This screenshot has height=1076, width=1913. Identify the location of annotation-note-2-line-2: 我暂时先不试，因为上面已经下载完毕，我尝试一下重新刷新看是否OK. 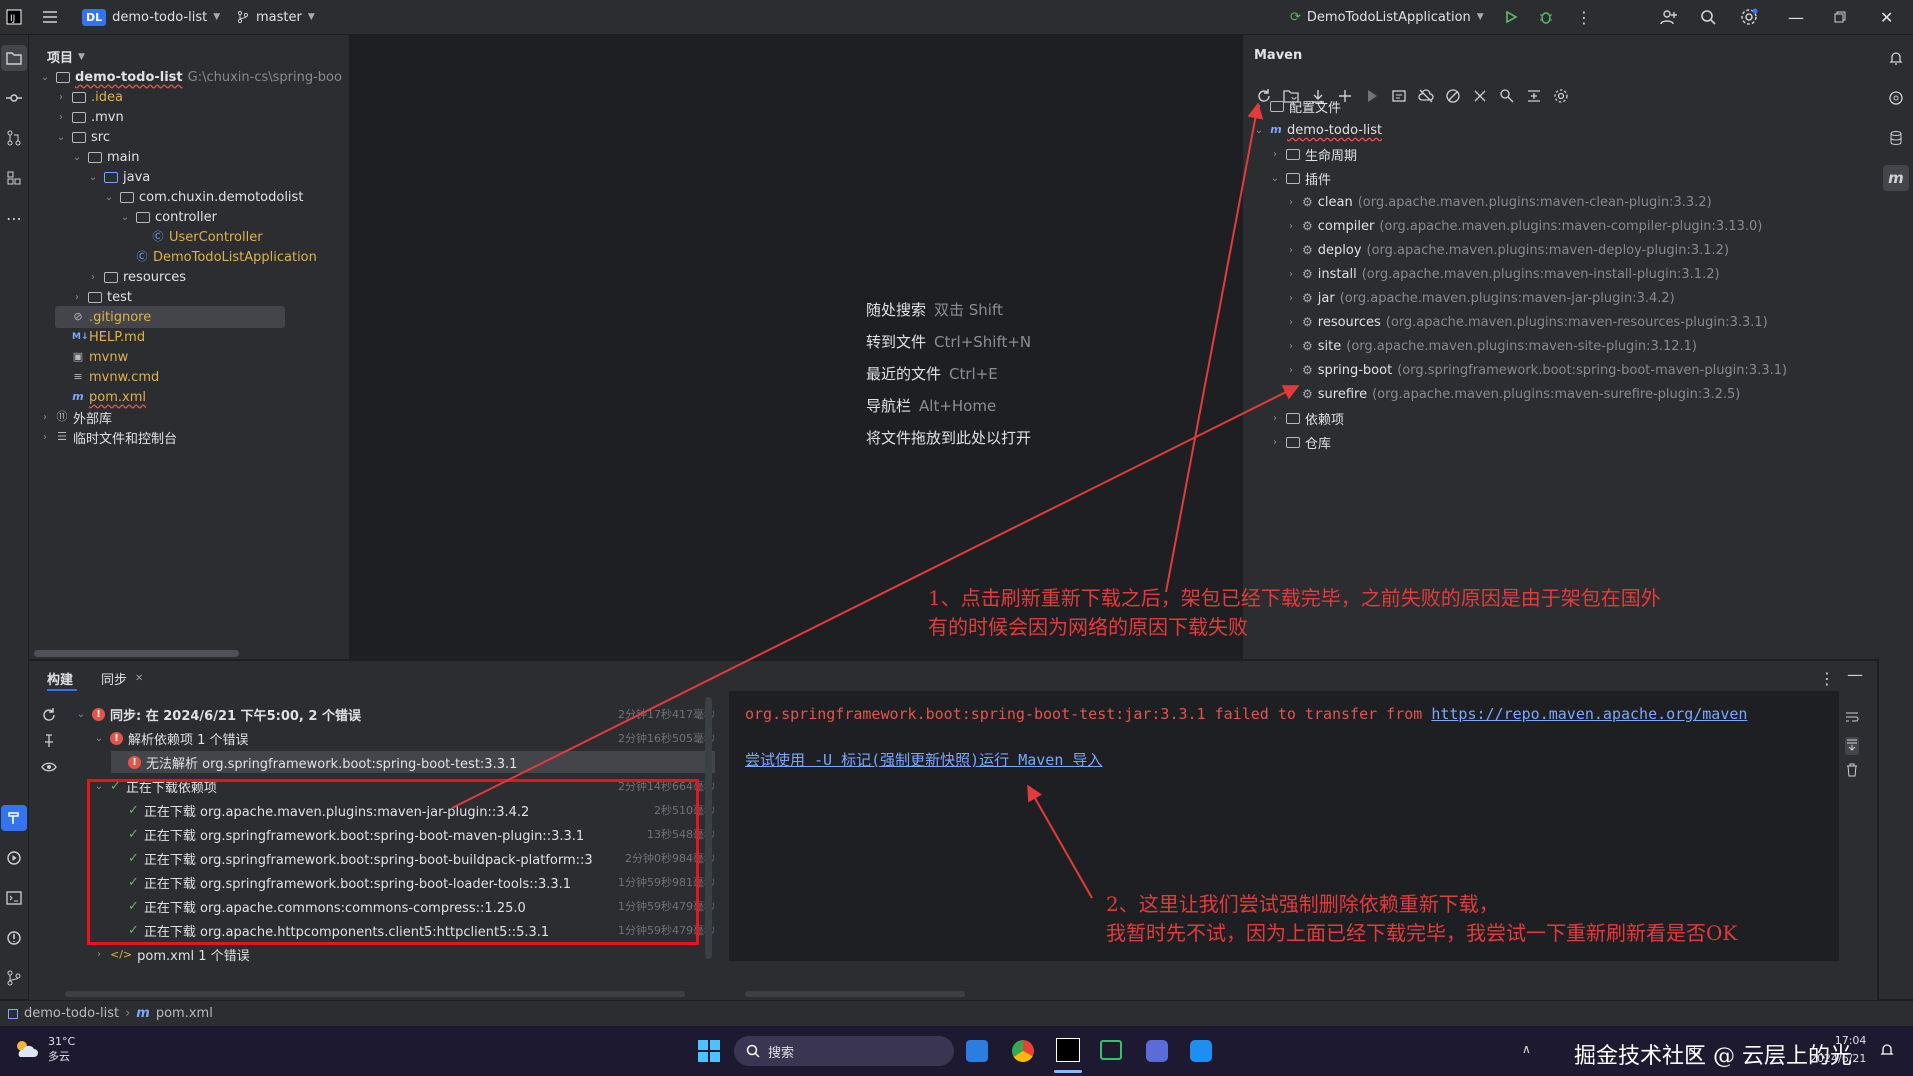
(1422, 933).